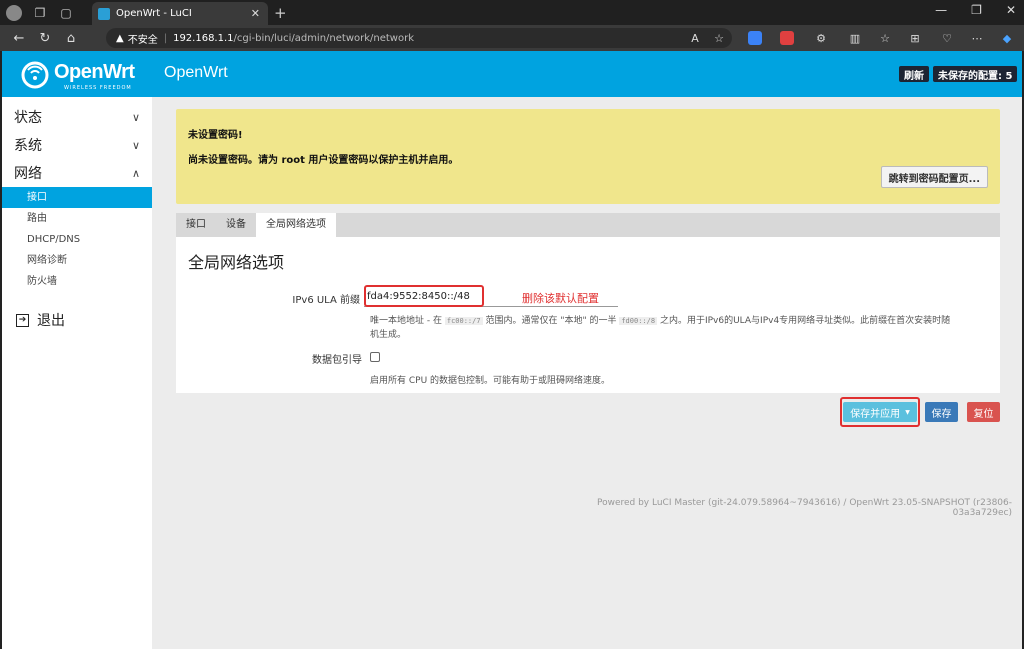  What do you see at coordinates (28, 146) in the screenshot?
I see `sidebar-item-label: 系统` at bounding box center [28, 146].